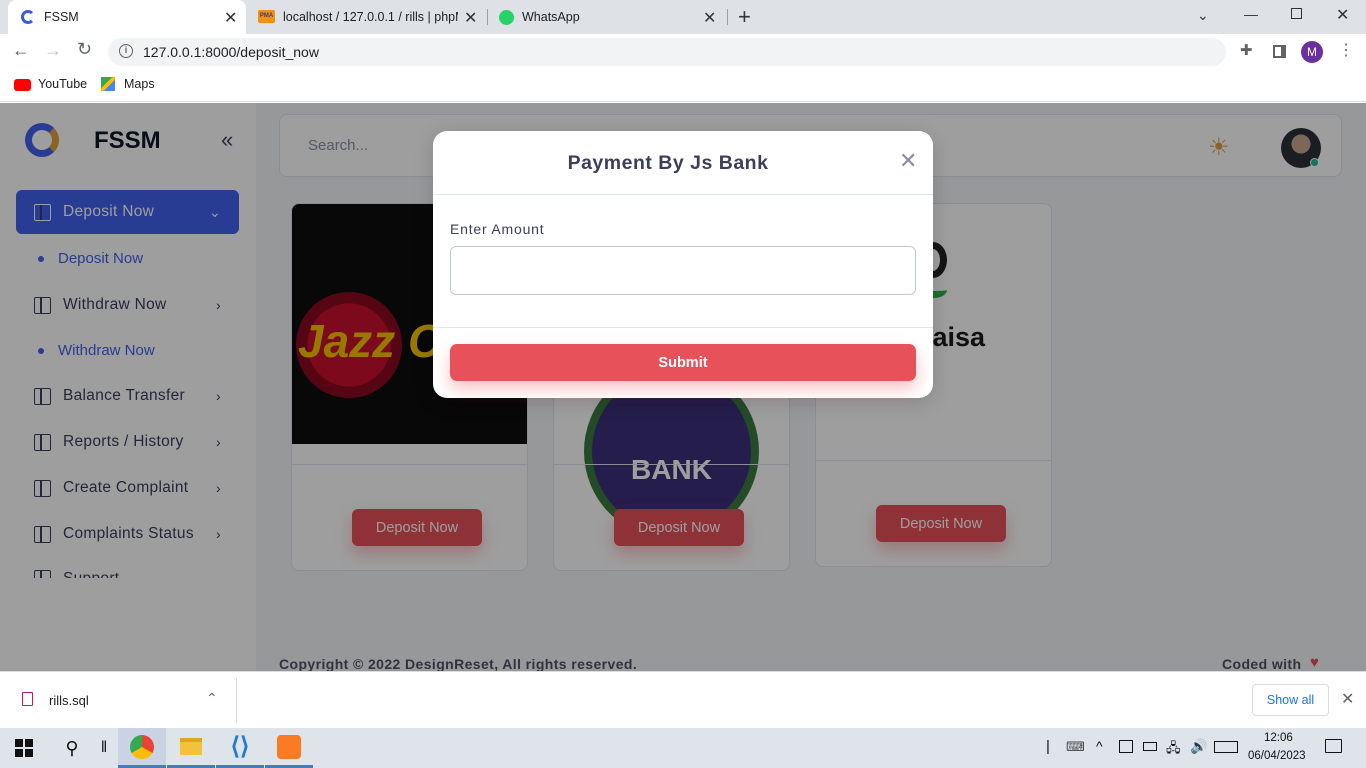 This screenshot has height=768, width=1366. I want to click on modal-title: Payment By Js Bank, so click(668, 163).